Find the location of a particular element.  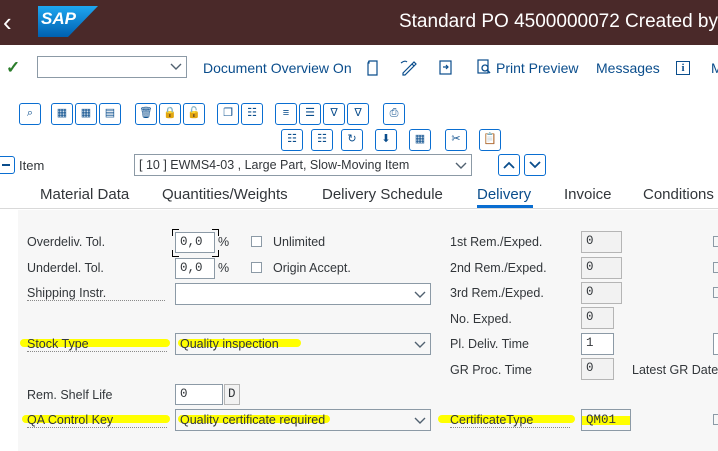

print-preview-button: Print Preview is located at coordinates (537, 68).